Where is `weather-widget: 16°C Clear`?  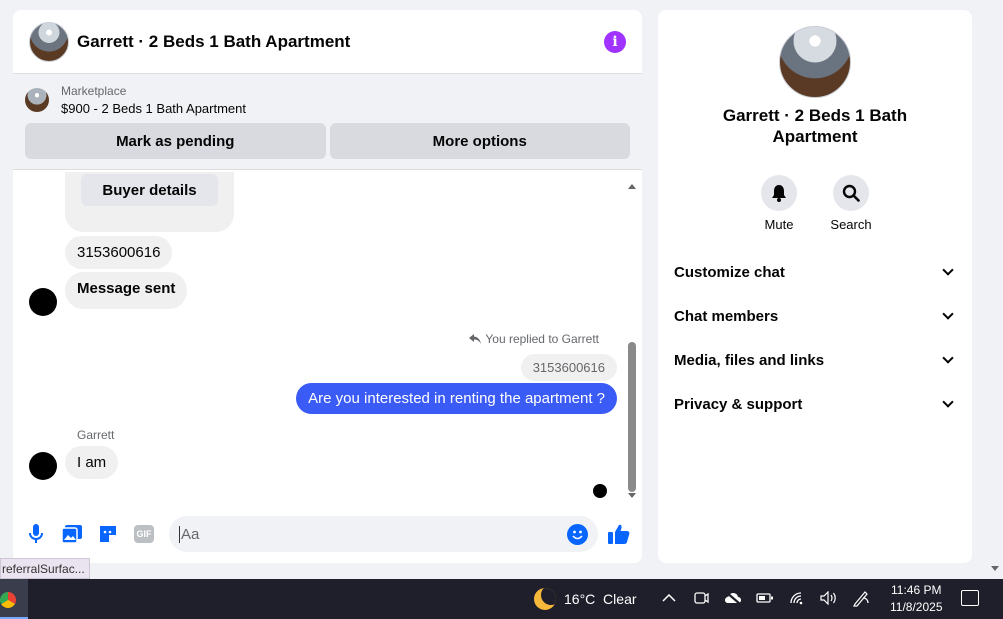 weather-widget: 16°C Clear is located at coordinates (585, 599).